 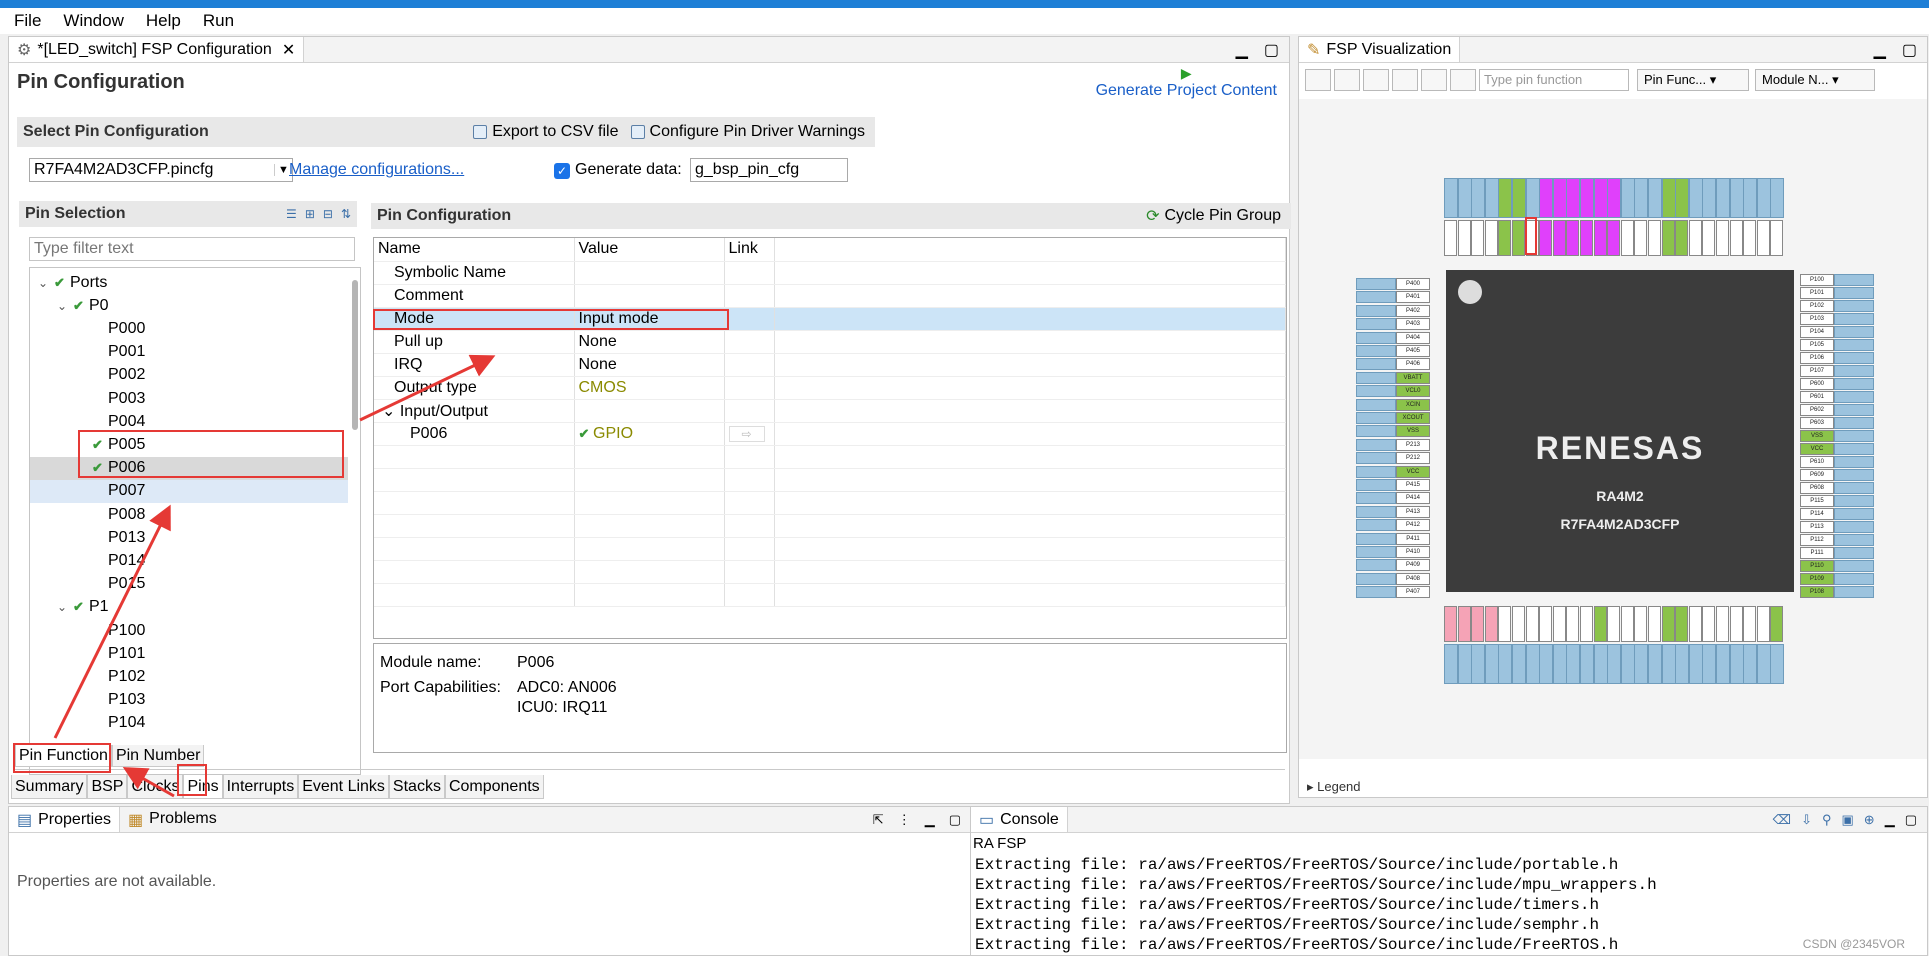 What do you see at coordinates (192, 249) in the screenshot?
I see `pin-filter-input: Type filter text` at bounding box center [192, 249].